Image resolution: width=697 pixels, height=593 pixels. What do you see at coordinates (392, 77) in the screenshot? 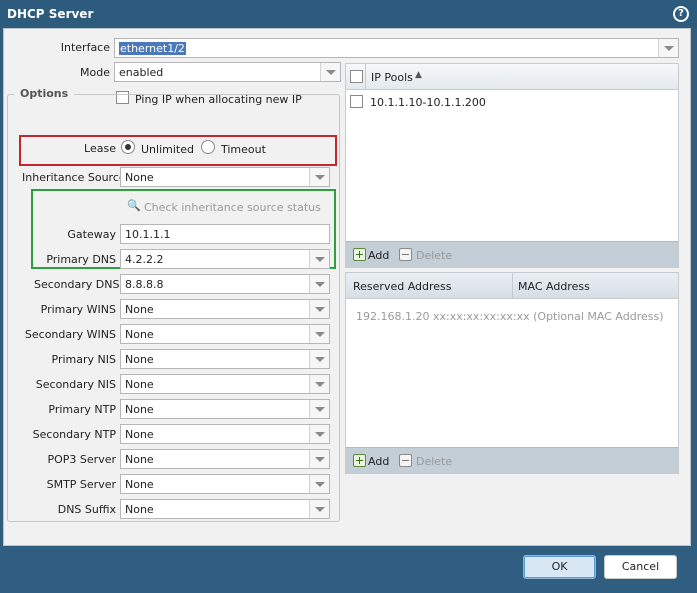
I see `ip-pools-column-header: IP Pools` at bounding box center [392, 77].